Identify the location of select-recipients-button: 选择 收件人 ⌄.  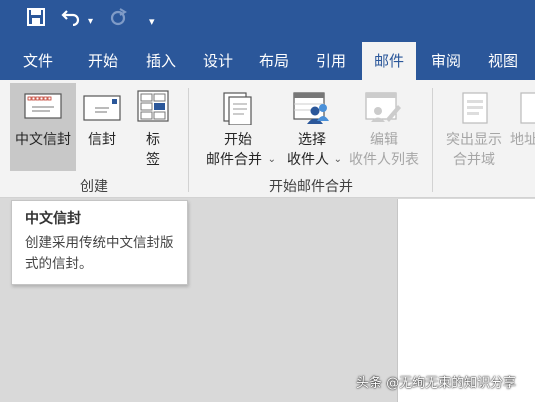
(312, 127).